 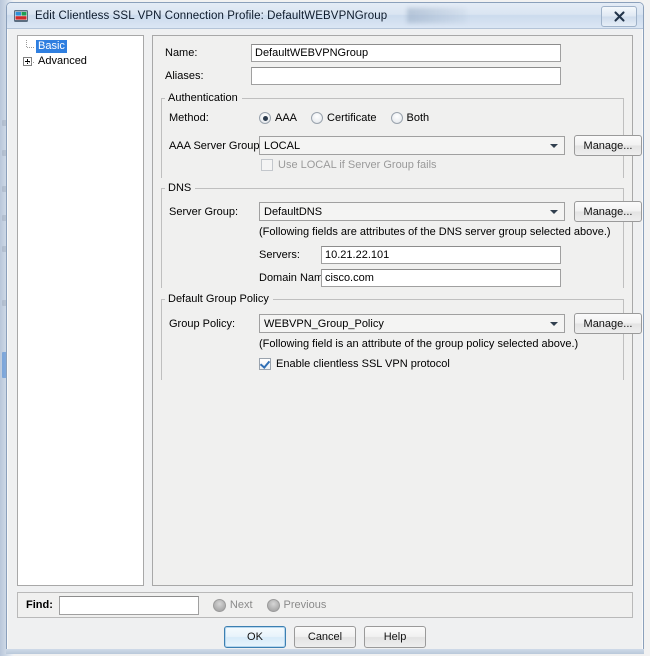 I want to click on radio-aaa: AAA, so click(x=278, y=118).